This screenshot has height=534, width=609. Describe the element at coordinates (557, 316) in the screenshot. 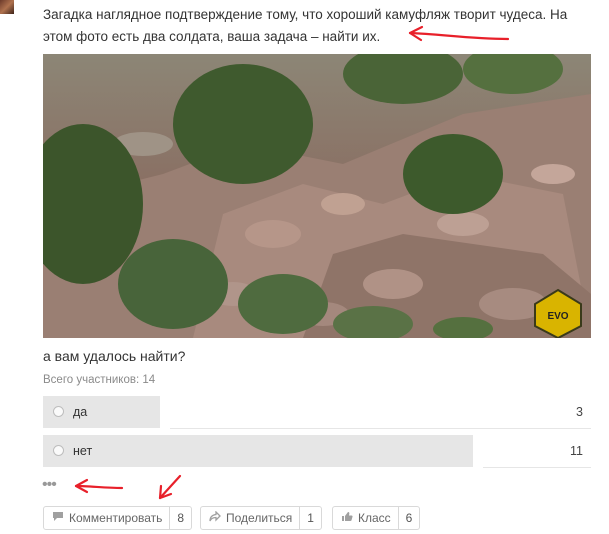

I see `svg-text: EVO` at that location.